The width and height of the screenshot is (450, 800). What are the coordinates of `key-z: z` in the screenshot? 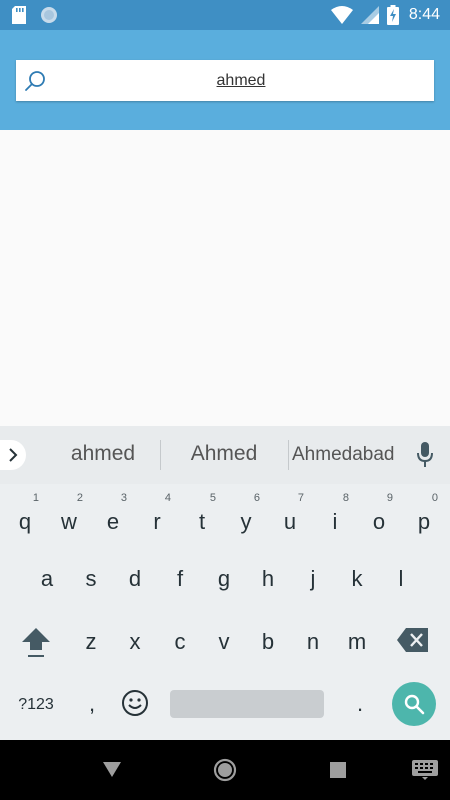 It's located at (91, 642).